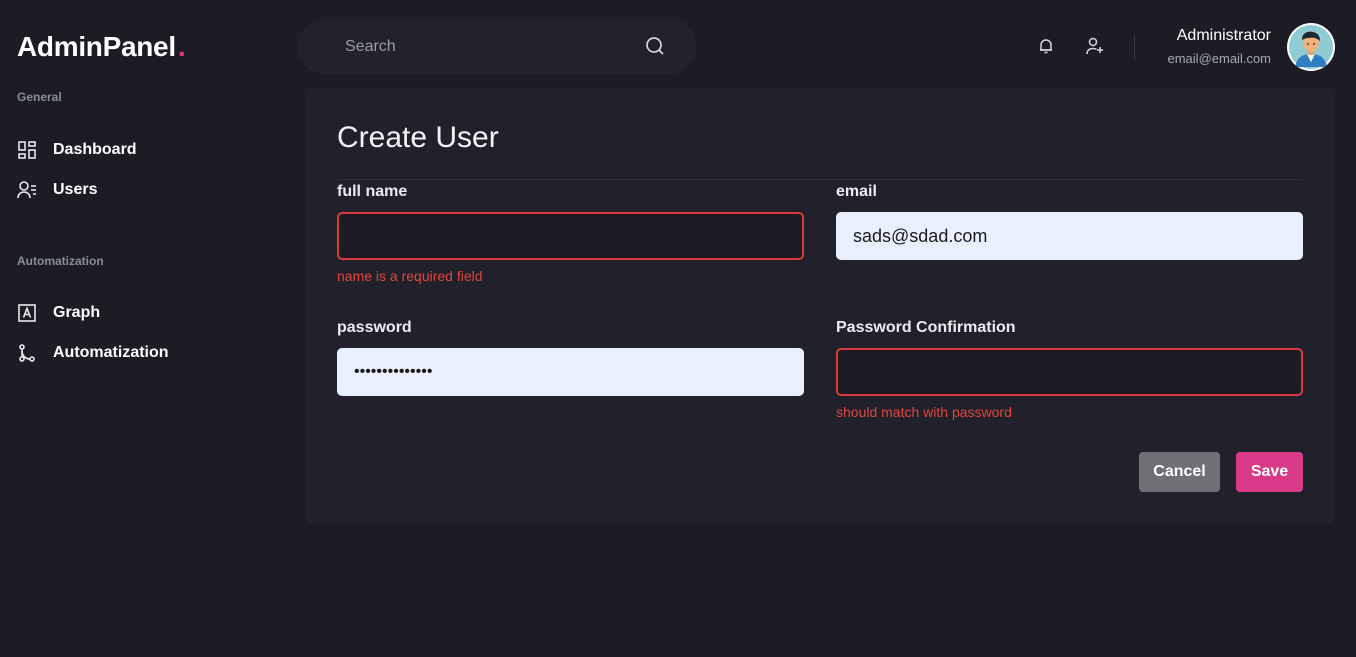  What do you see at coordinates (1179, 472) in the screenshot?
I see `cancel-button: Cancel` at bounding box center [1179, 472].